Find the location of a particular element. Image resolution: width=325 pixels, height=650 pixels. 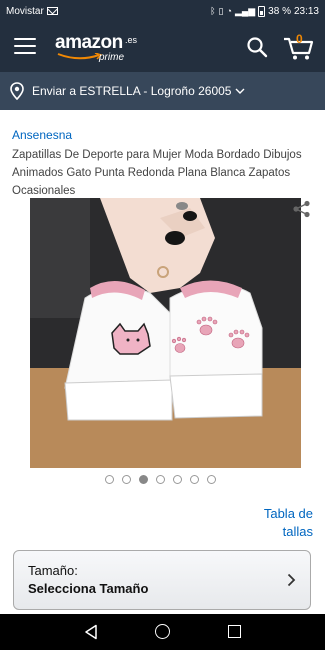

mail-notification-icon is located at coordinates (52, 11).